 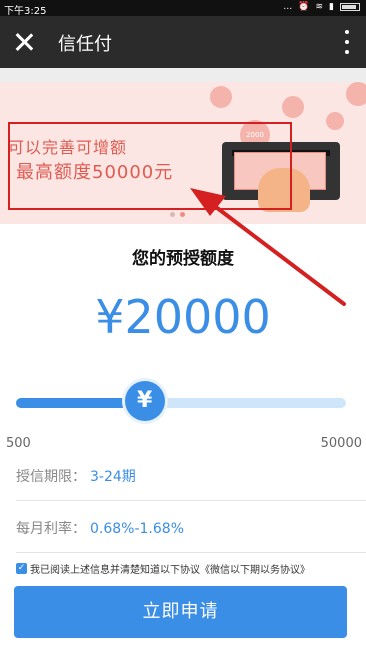 What do you see at coordinates (137, 529) in the screenshot?
I see `rate-value: 0.68%-1.68%` at bounding box center [137, 529].